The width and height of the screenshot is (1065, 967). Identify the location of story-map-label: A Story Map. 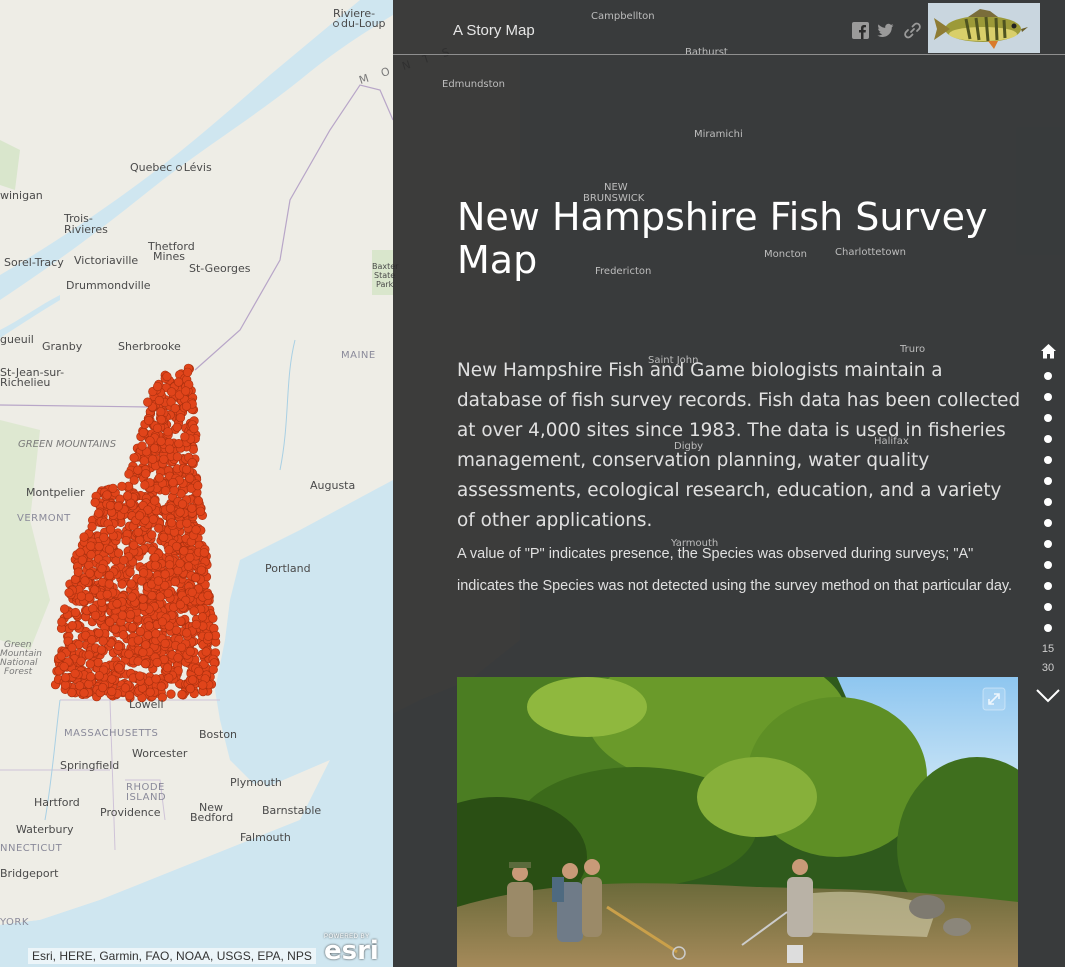
(494, 30).